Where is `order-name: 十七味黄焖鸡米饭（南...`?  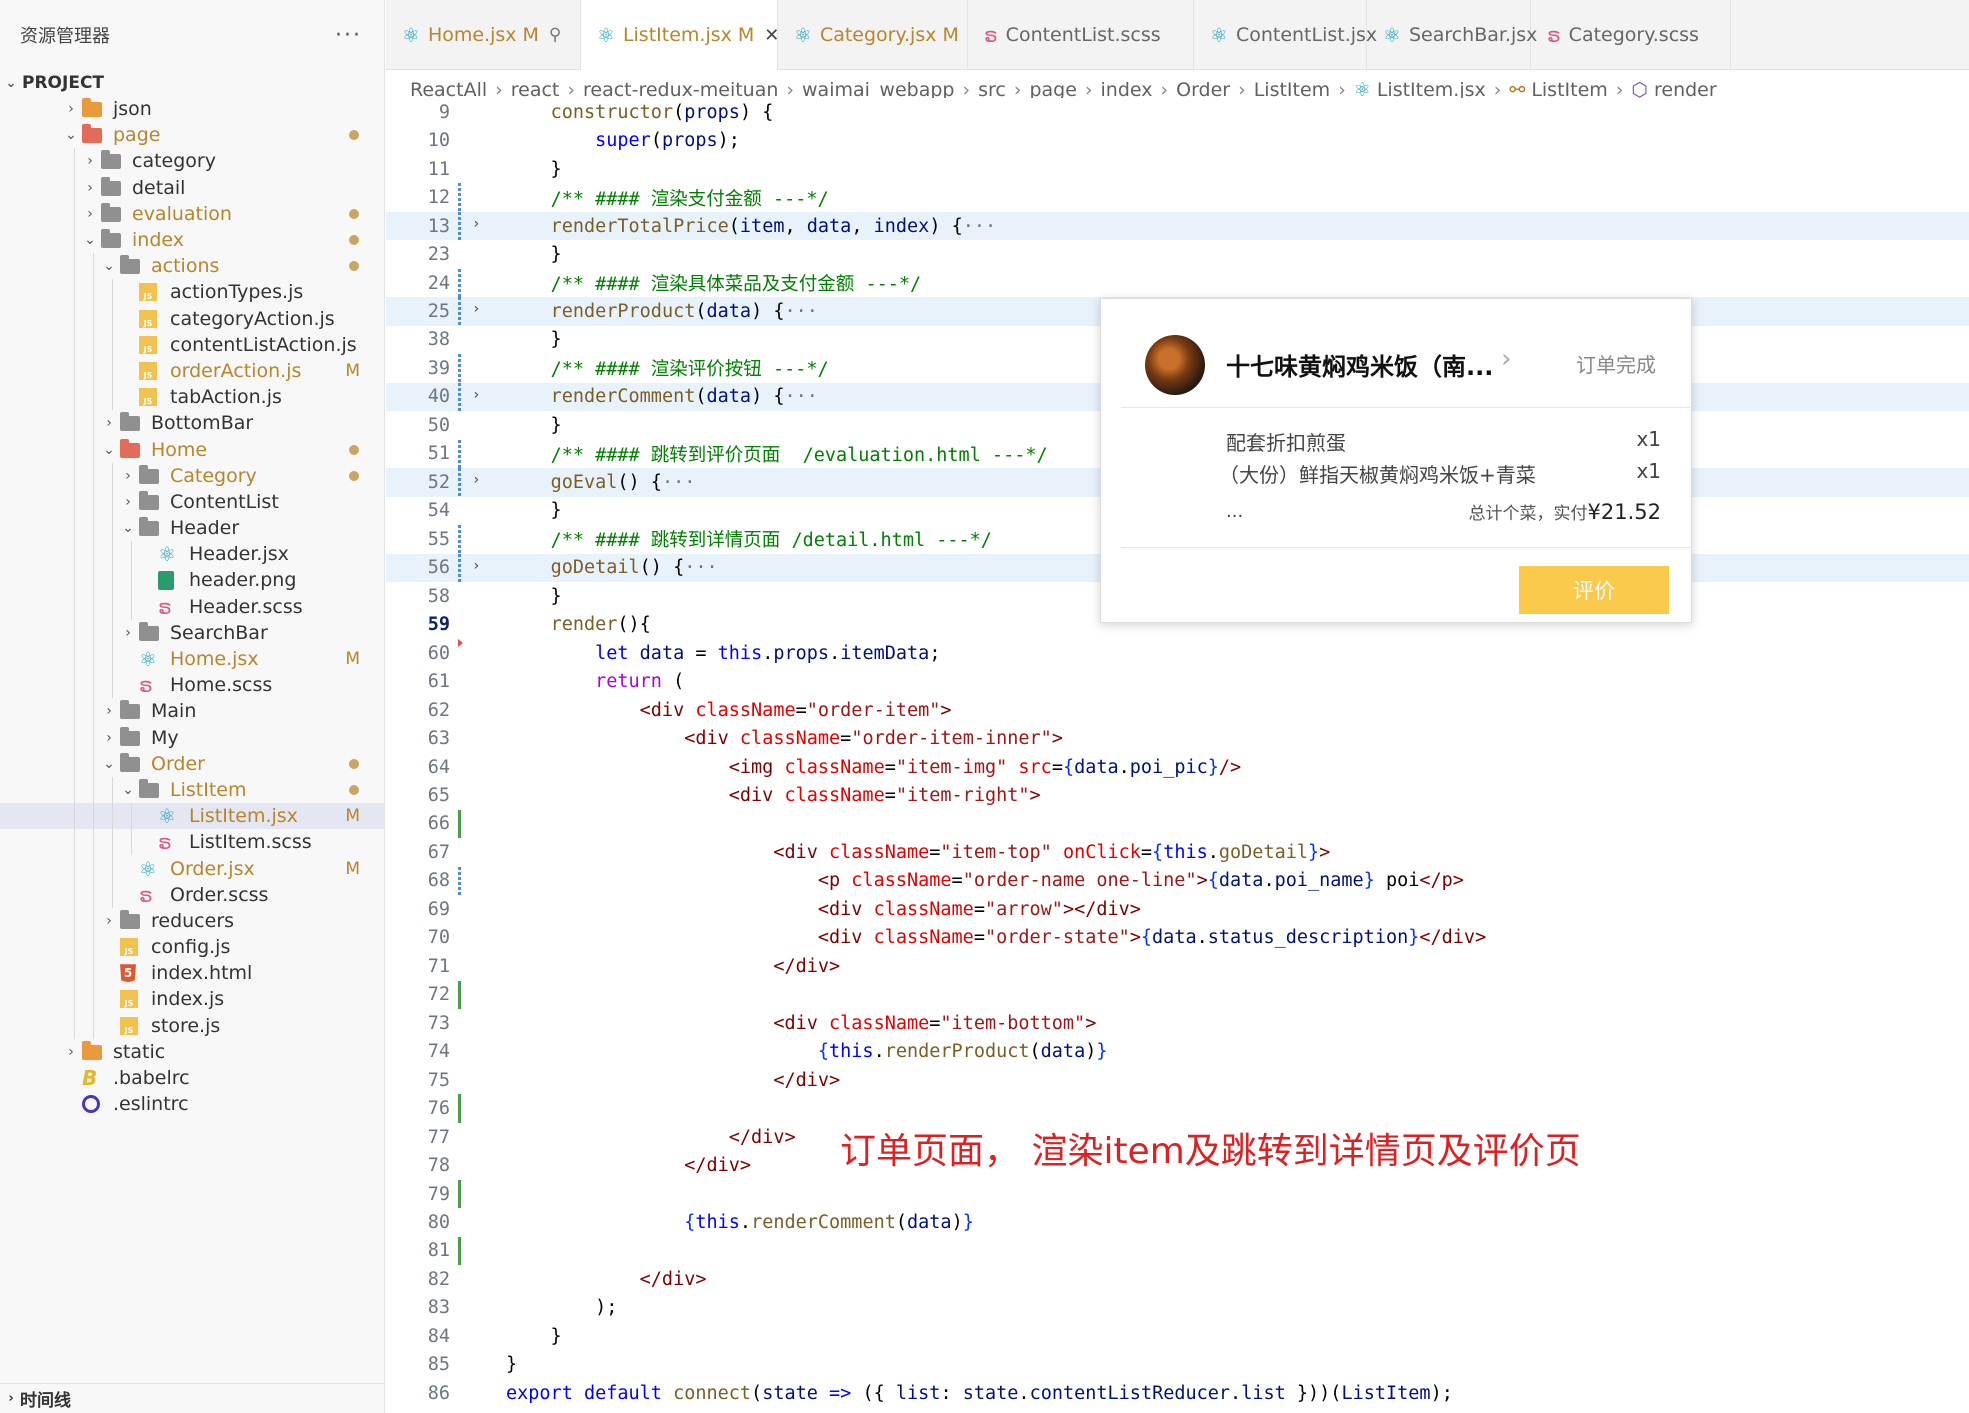 order-name: 十七味黄焖鸡米饭（南... is located at coordinates (1359, 364).